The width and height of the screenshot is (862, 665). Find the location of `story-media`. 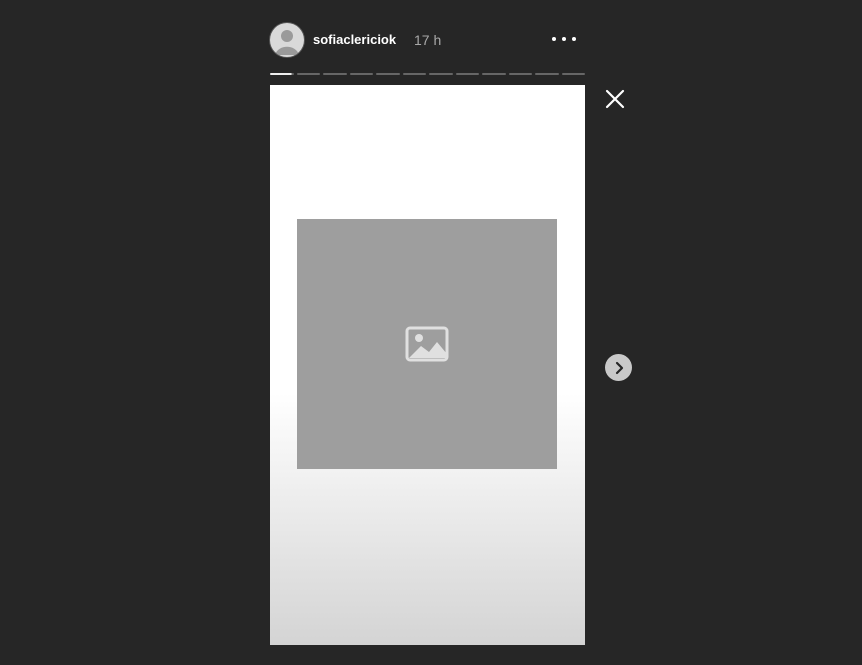

story-media is located at coordinates (427, 344).